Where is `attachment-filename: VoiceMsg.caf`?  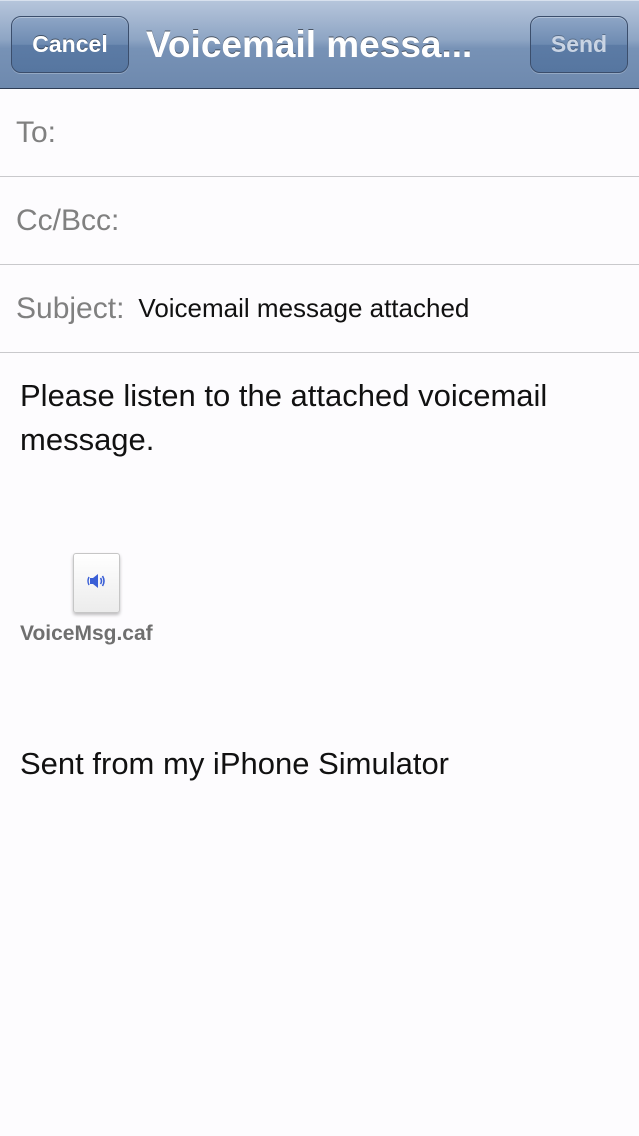 attachment-filename: VoiceMsg.caf is located at coordinates (86, 633).